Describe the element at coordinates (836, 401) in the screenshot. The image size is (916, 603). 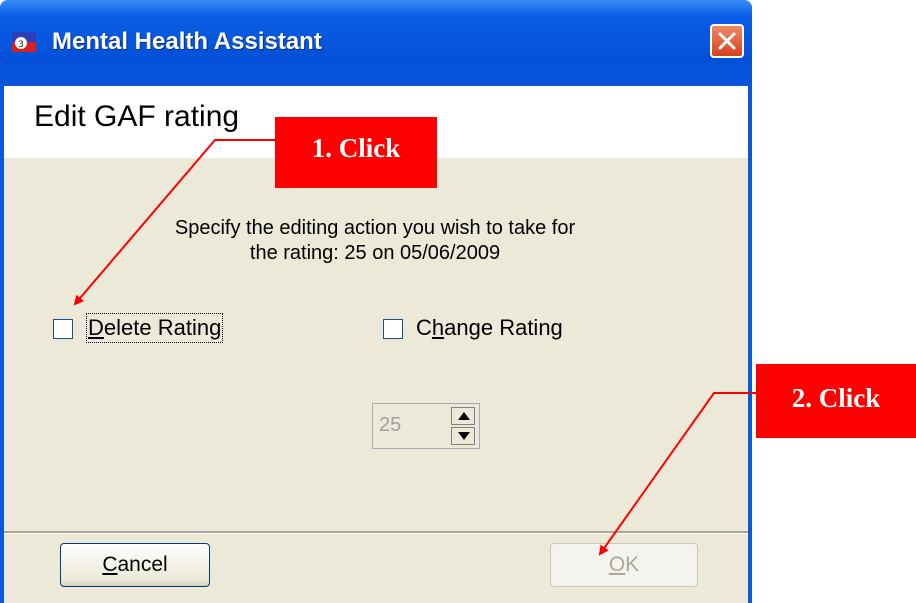
I see `step2-callout: 2. Click` at that location.